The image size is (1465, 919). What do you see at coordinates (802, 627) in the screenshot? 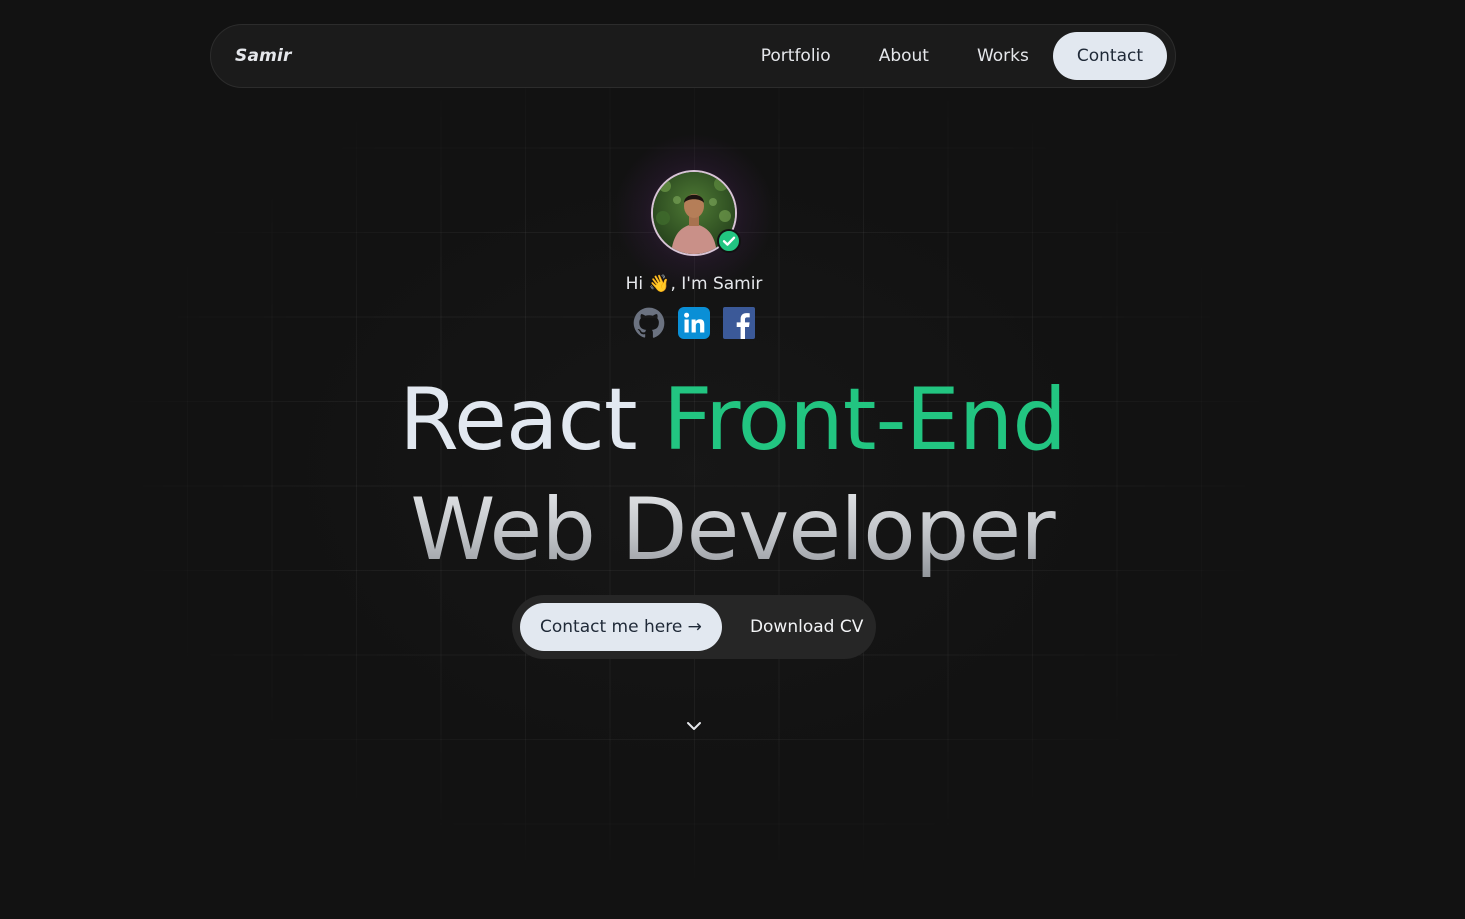
I see `download-cv-button: Download CV` at bounding box center [802, 627].